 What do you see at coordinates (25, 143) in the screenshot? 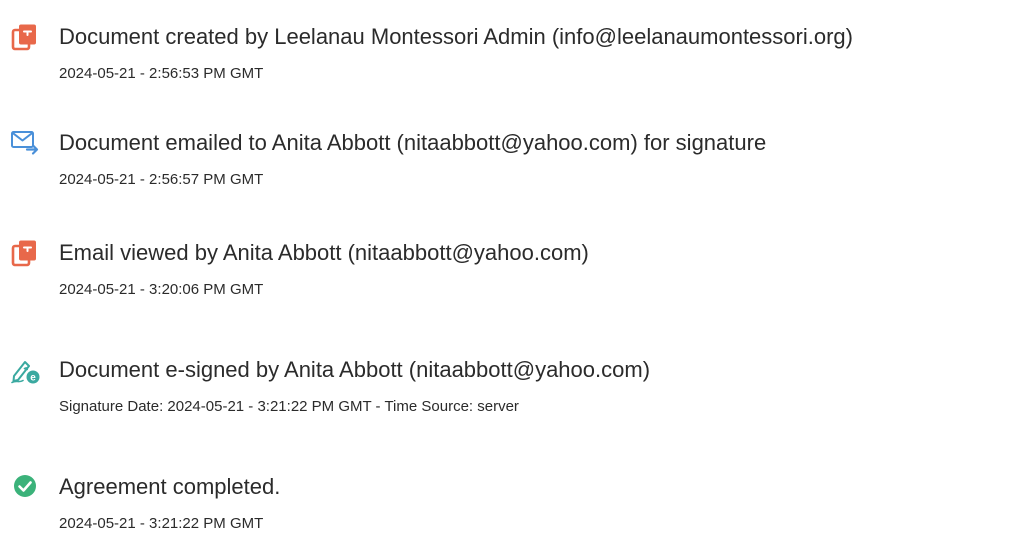
I see `email-sent-icon` at bounding box center [25, 143].